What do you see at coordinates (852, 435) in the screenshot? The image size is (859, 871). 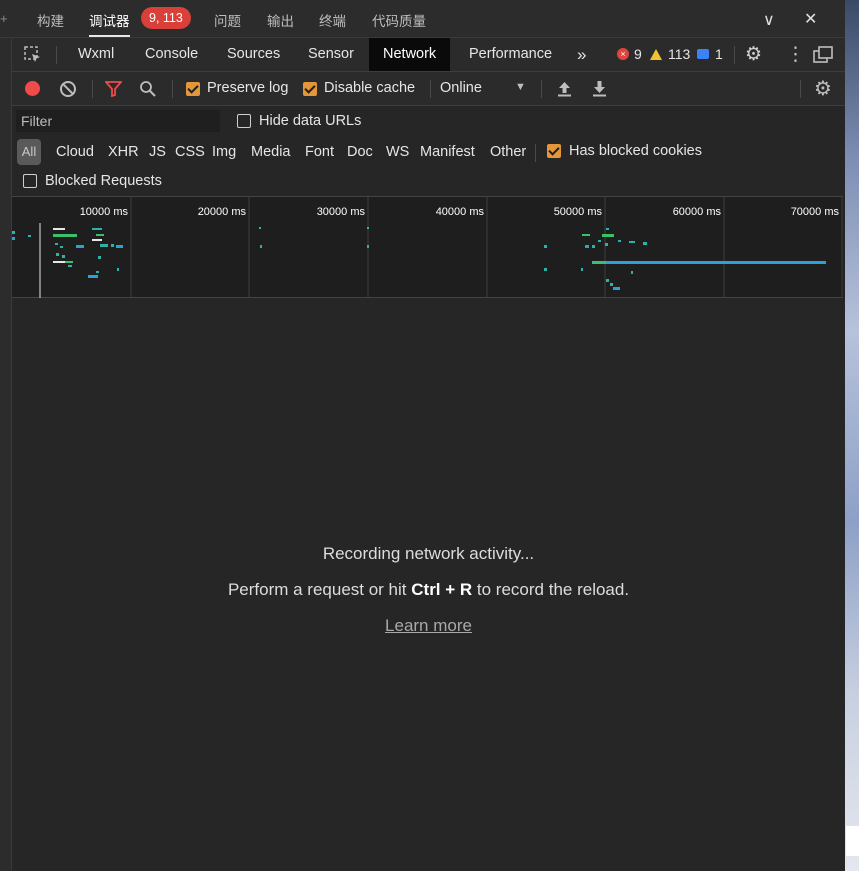 I see `desktop-background-strip` at bounding box center [852, 435].